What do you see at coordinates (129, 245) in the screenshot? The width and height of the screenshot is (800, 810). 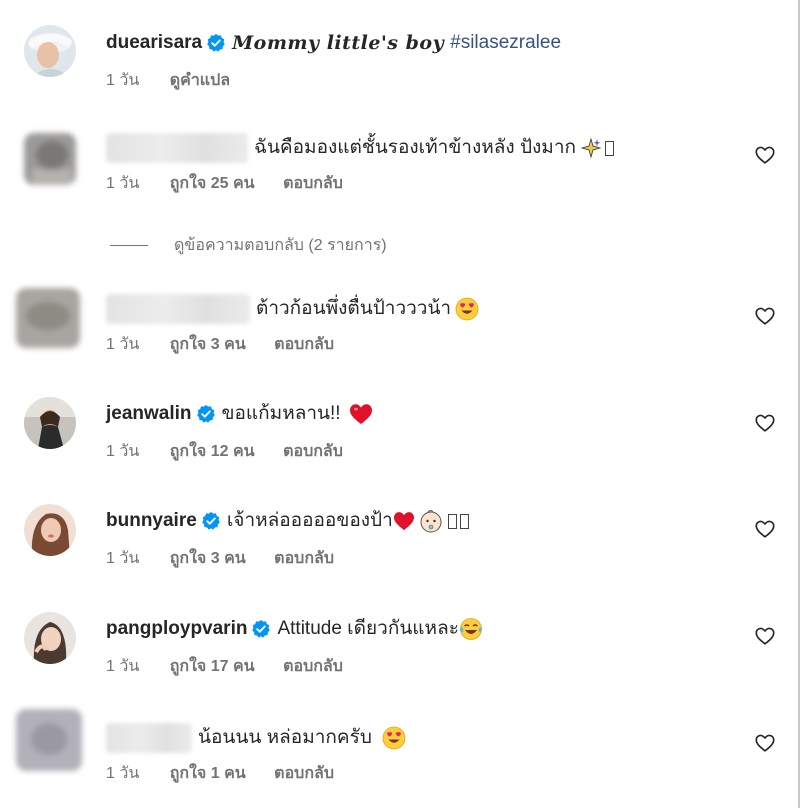 I see `replies-divider` at bounding box center [129, 245].